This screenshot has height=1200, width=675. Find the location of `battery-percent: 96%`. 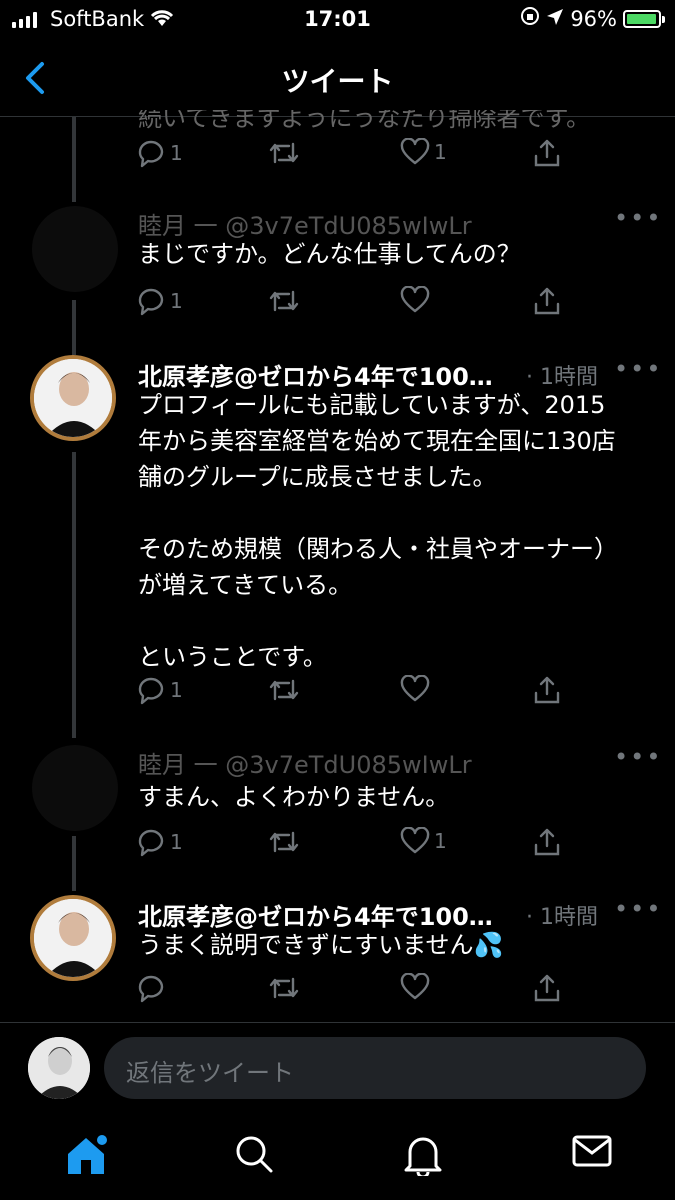

battery-percent: 96% is located at coordinates (593, 18).